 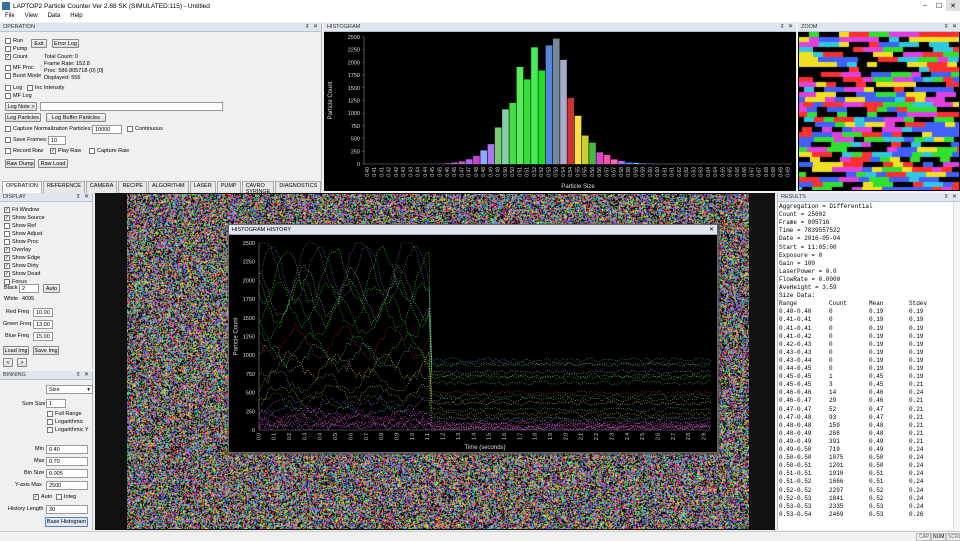 What do you see at coordinates (67, 509) in the screenshot?
I see `history-length-input: 30` at bounding box center [67, 509].